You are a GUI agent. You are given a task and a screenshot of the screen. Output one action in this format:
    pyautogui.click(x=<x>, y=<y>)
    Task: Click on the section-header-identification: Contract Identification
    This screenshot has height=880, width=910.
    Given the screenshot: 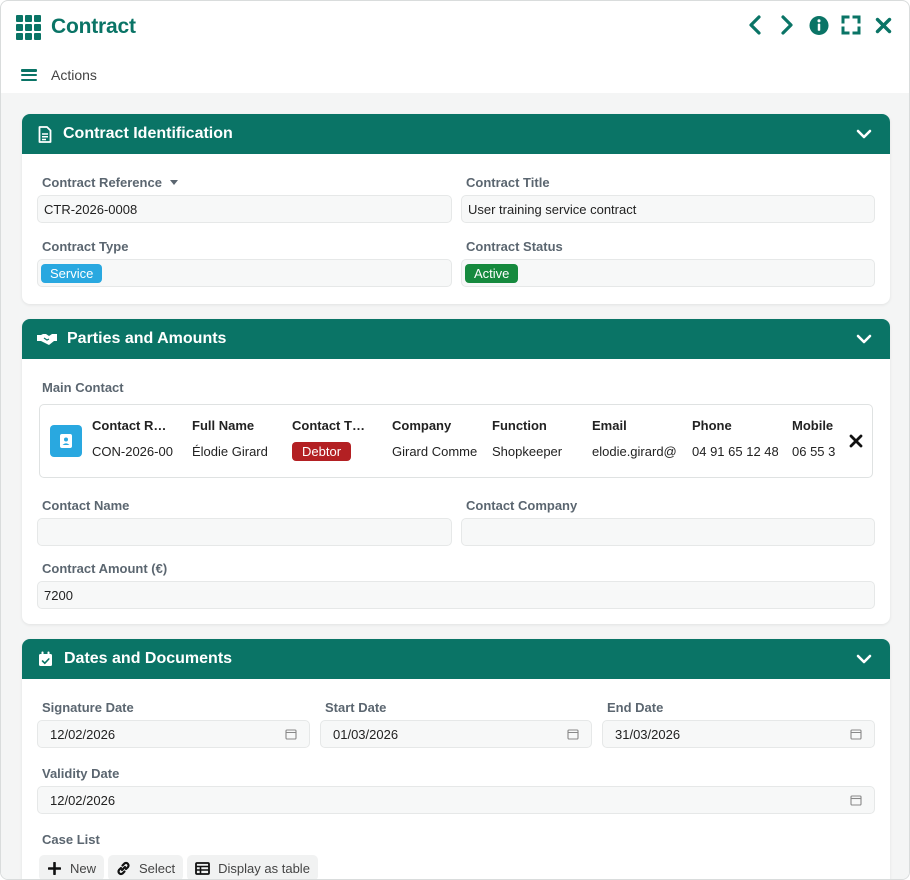 What is the action you would take?
    pyautogui.click(x=456, y=134)
    